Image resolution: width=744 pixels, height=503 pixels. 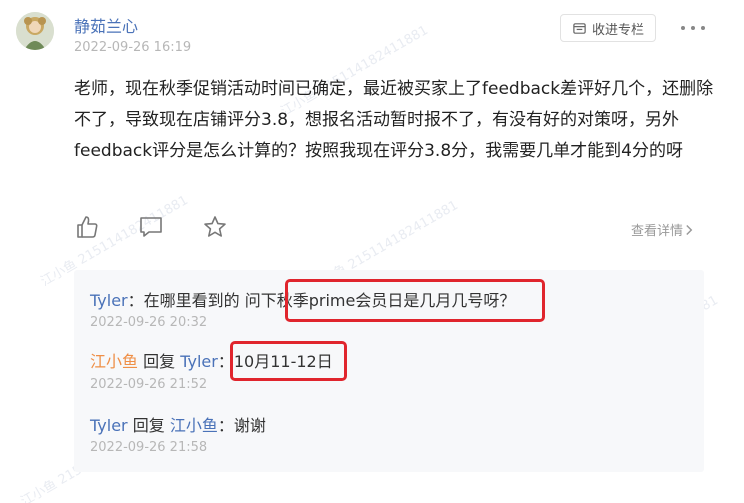 I want to click on collect-button: 收进专栏, so click(x=608, y=28).